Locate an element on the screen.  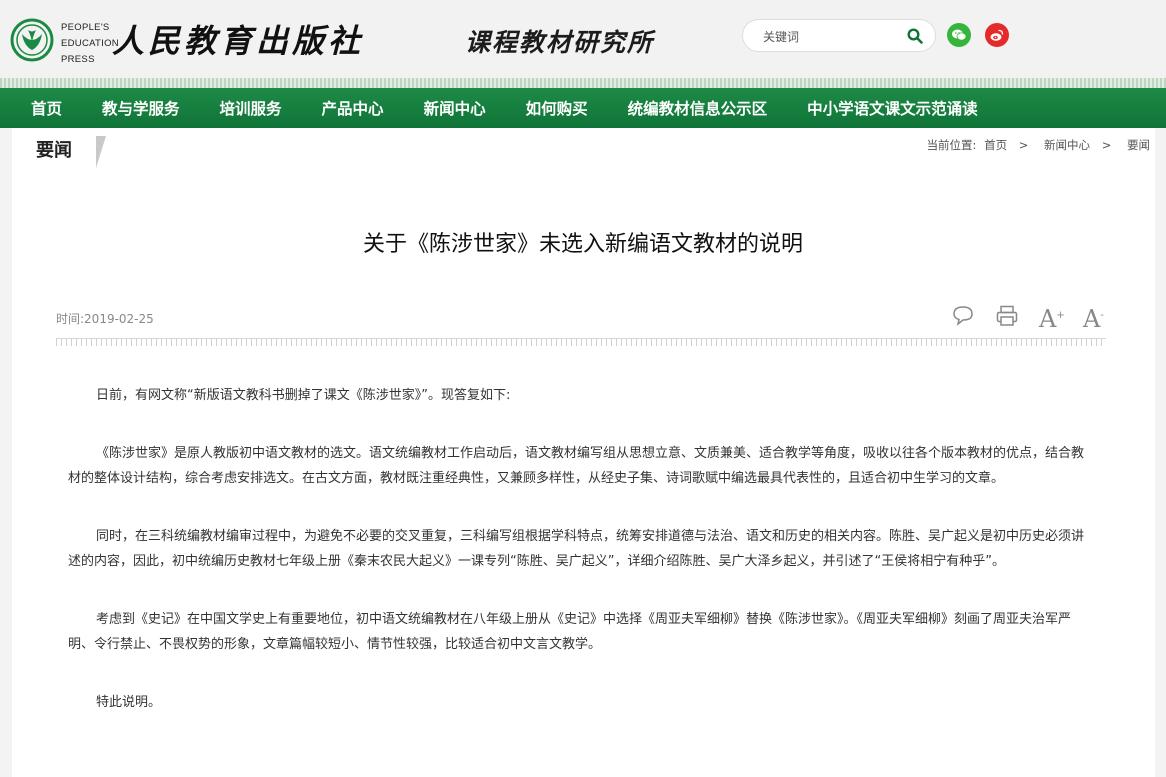
wechat-icon is located at coordinates (959, 35).